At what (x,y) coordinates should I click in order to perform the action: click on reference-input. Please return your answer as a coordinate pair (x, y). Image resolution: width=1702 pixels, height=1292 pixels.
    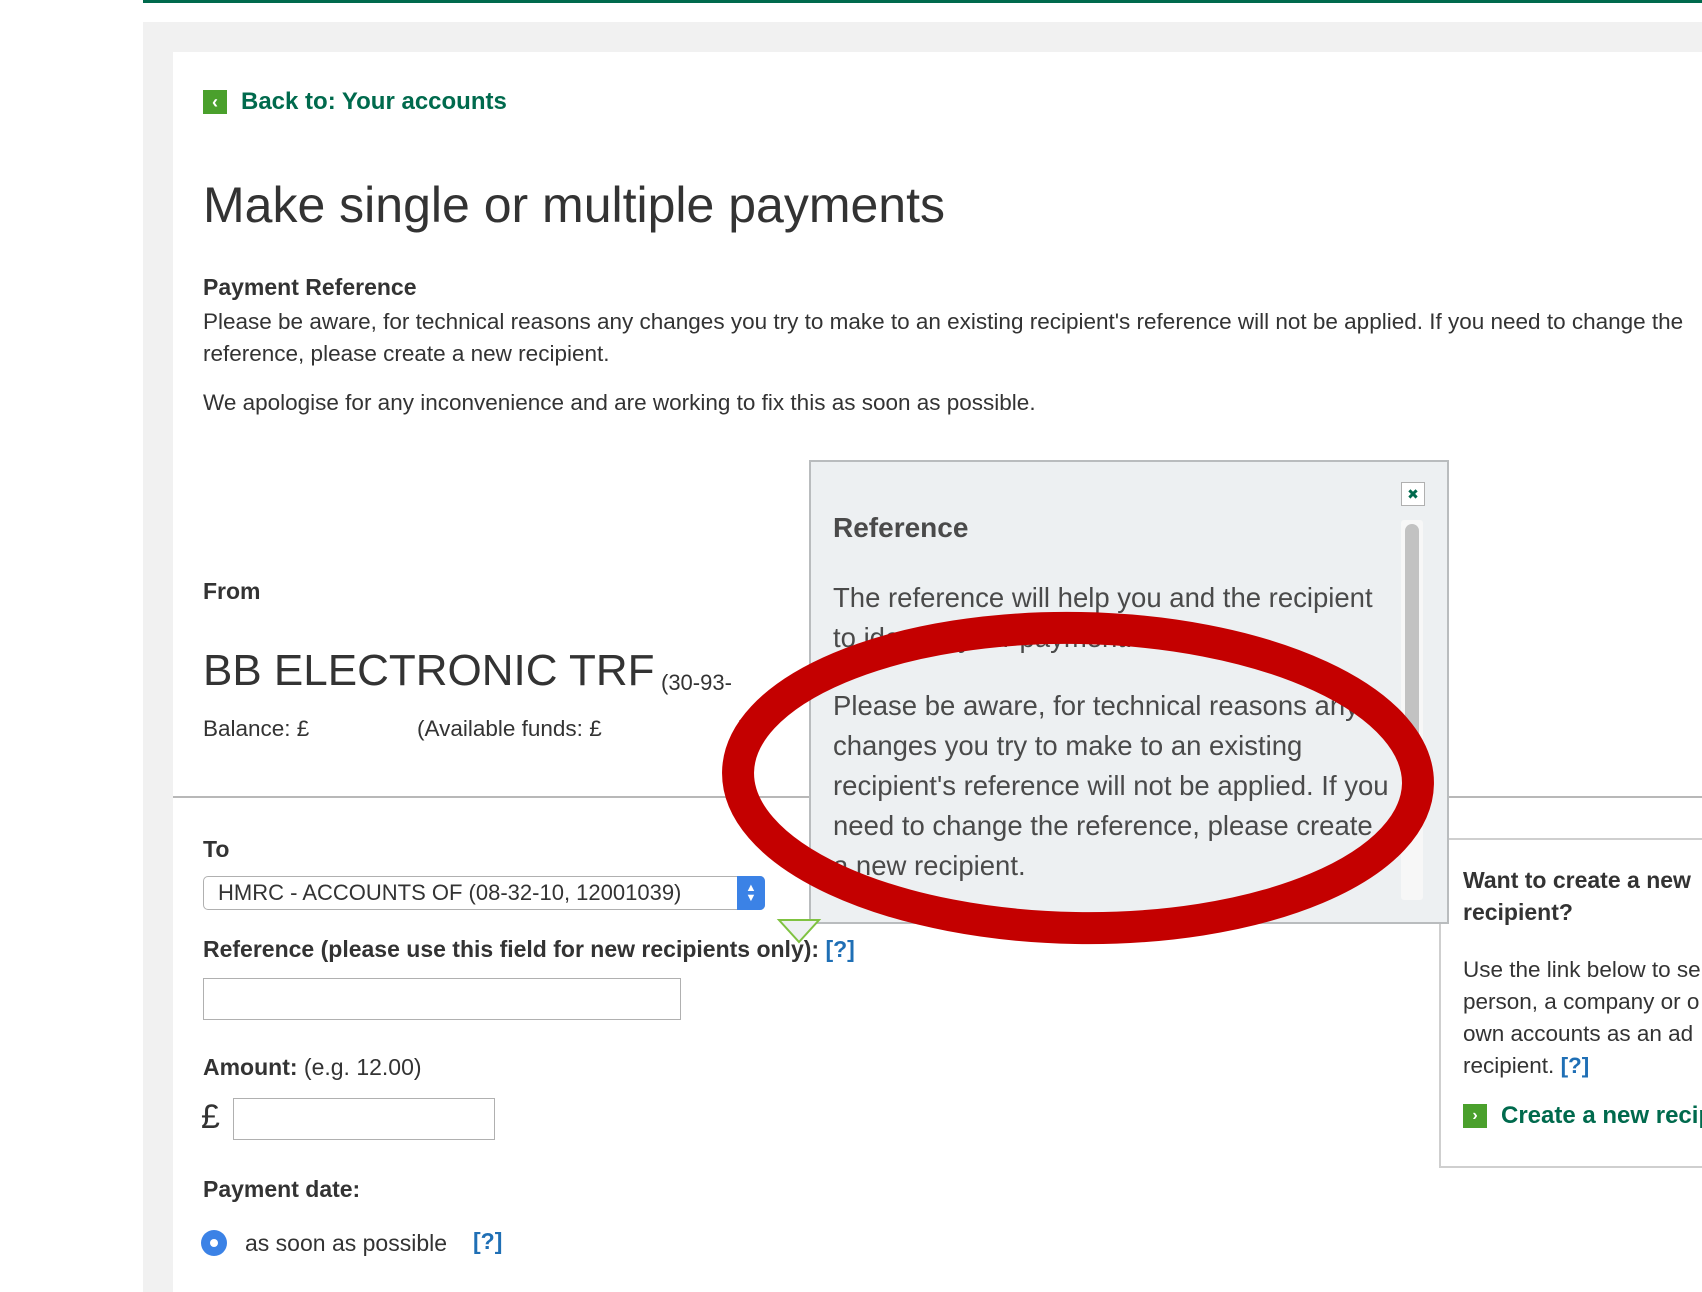
    Looking at the image, I should click on (442, 999).